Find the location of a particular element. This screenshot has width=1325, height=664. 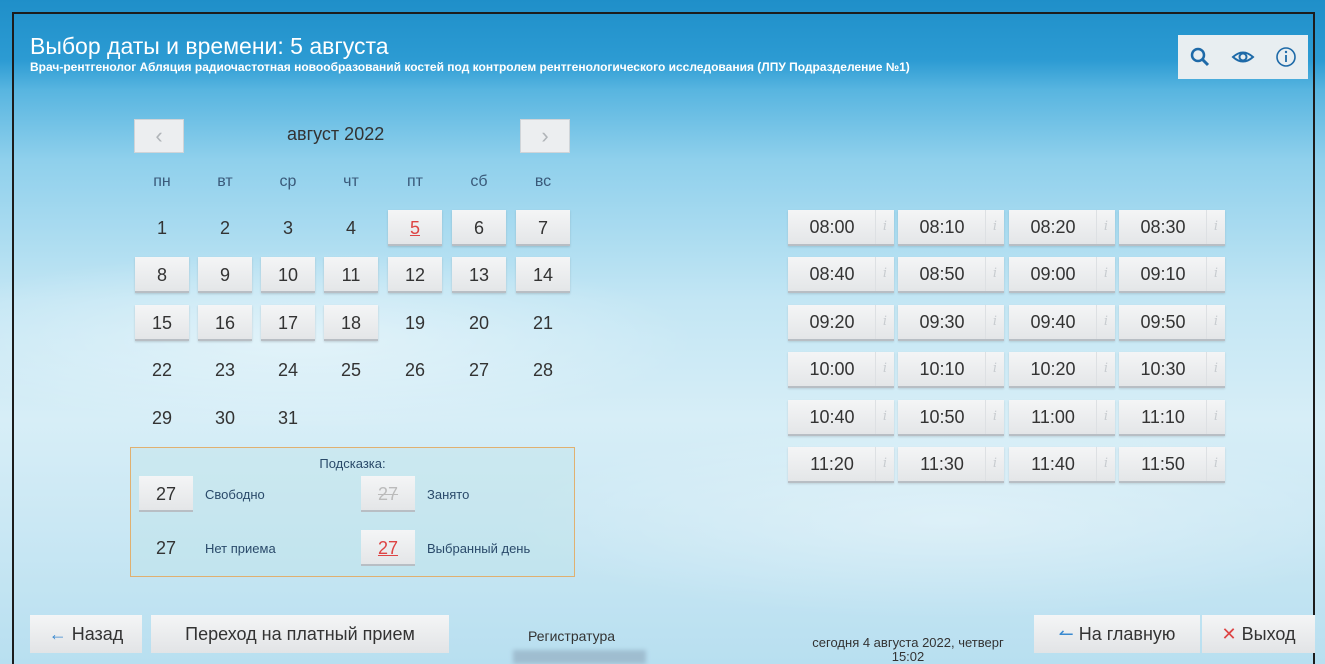

time-slot: 09:20 i is located at coordinates (841, 323).